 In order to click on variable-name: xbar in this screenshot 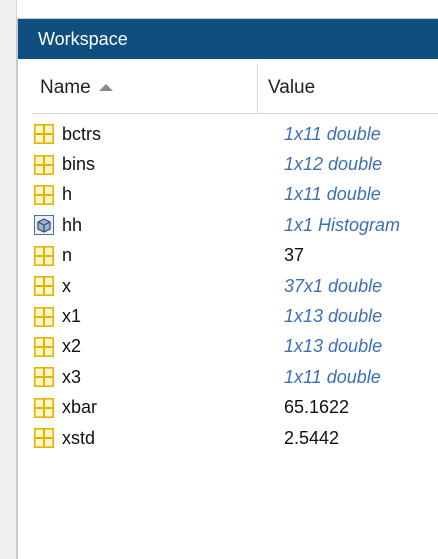, I will do `click(80, 407)`.